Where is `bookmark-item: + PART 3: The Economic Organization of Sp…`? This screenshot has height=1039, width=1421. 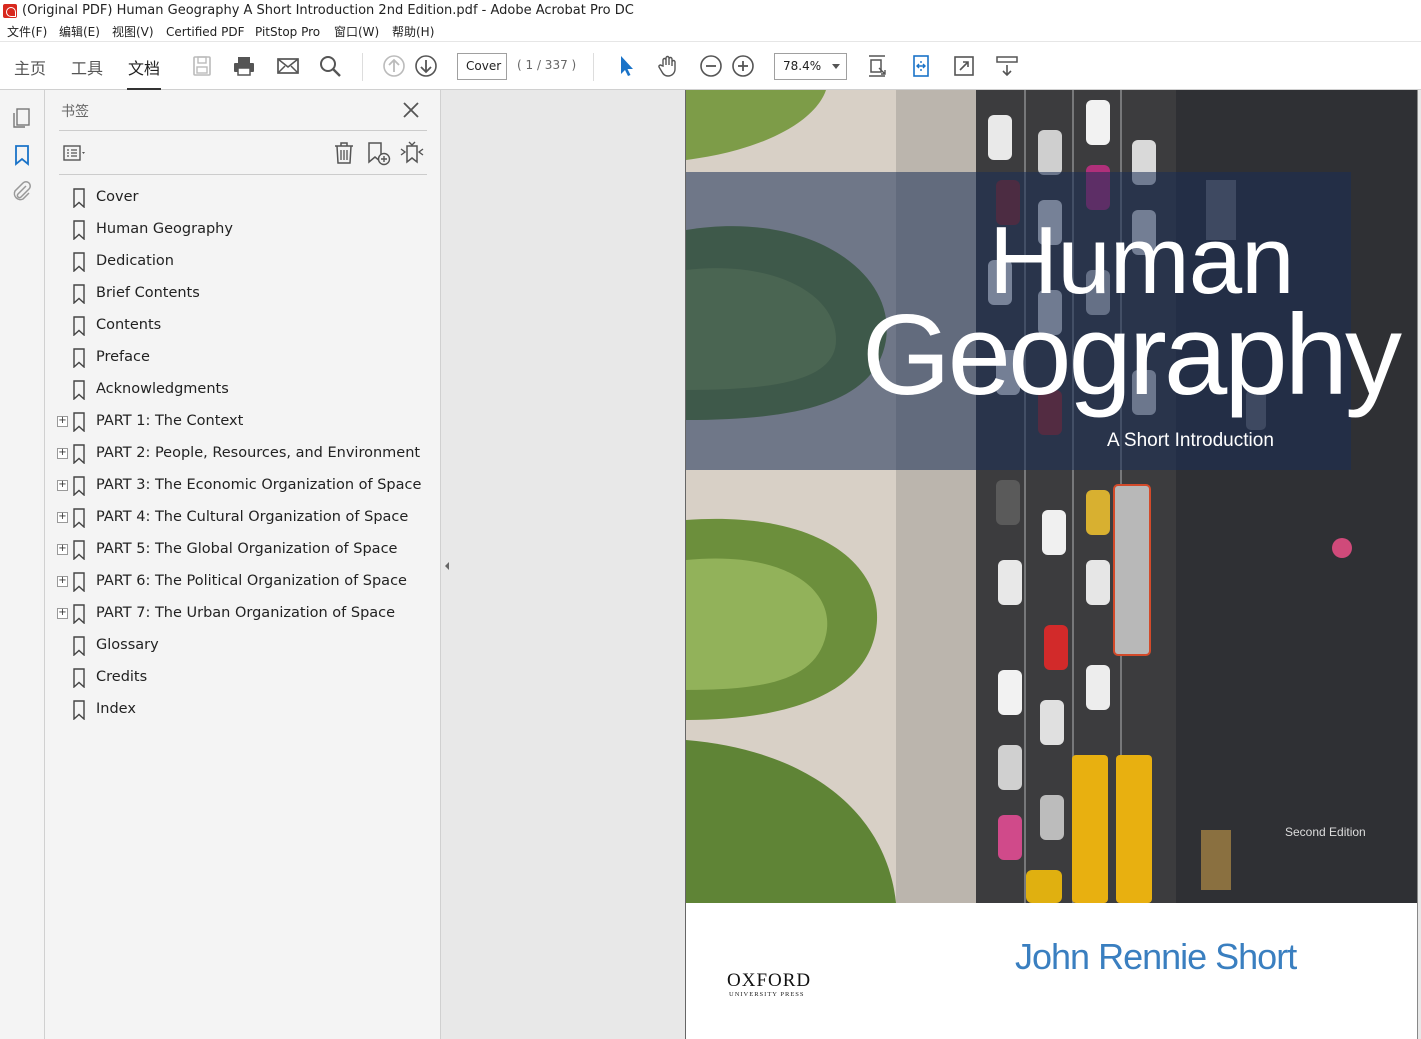 bookmark-item: + PART 3: The Economic Organization of Sp… is located at coordinates (243, 486).